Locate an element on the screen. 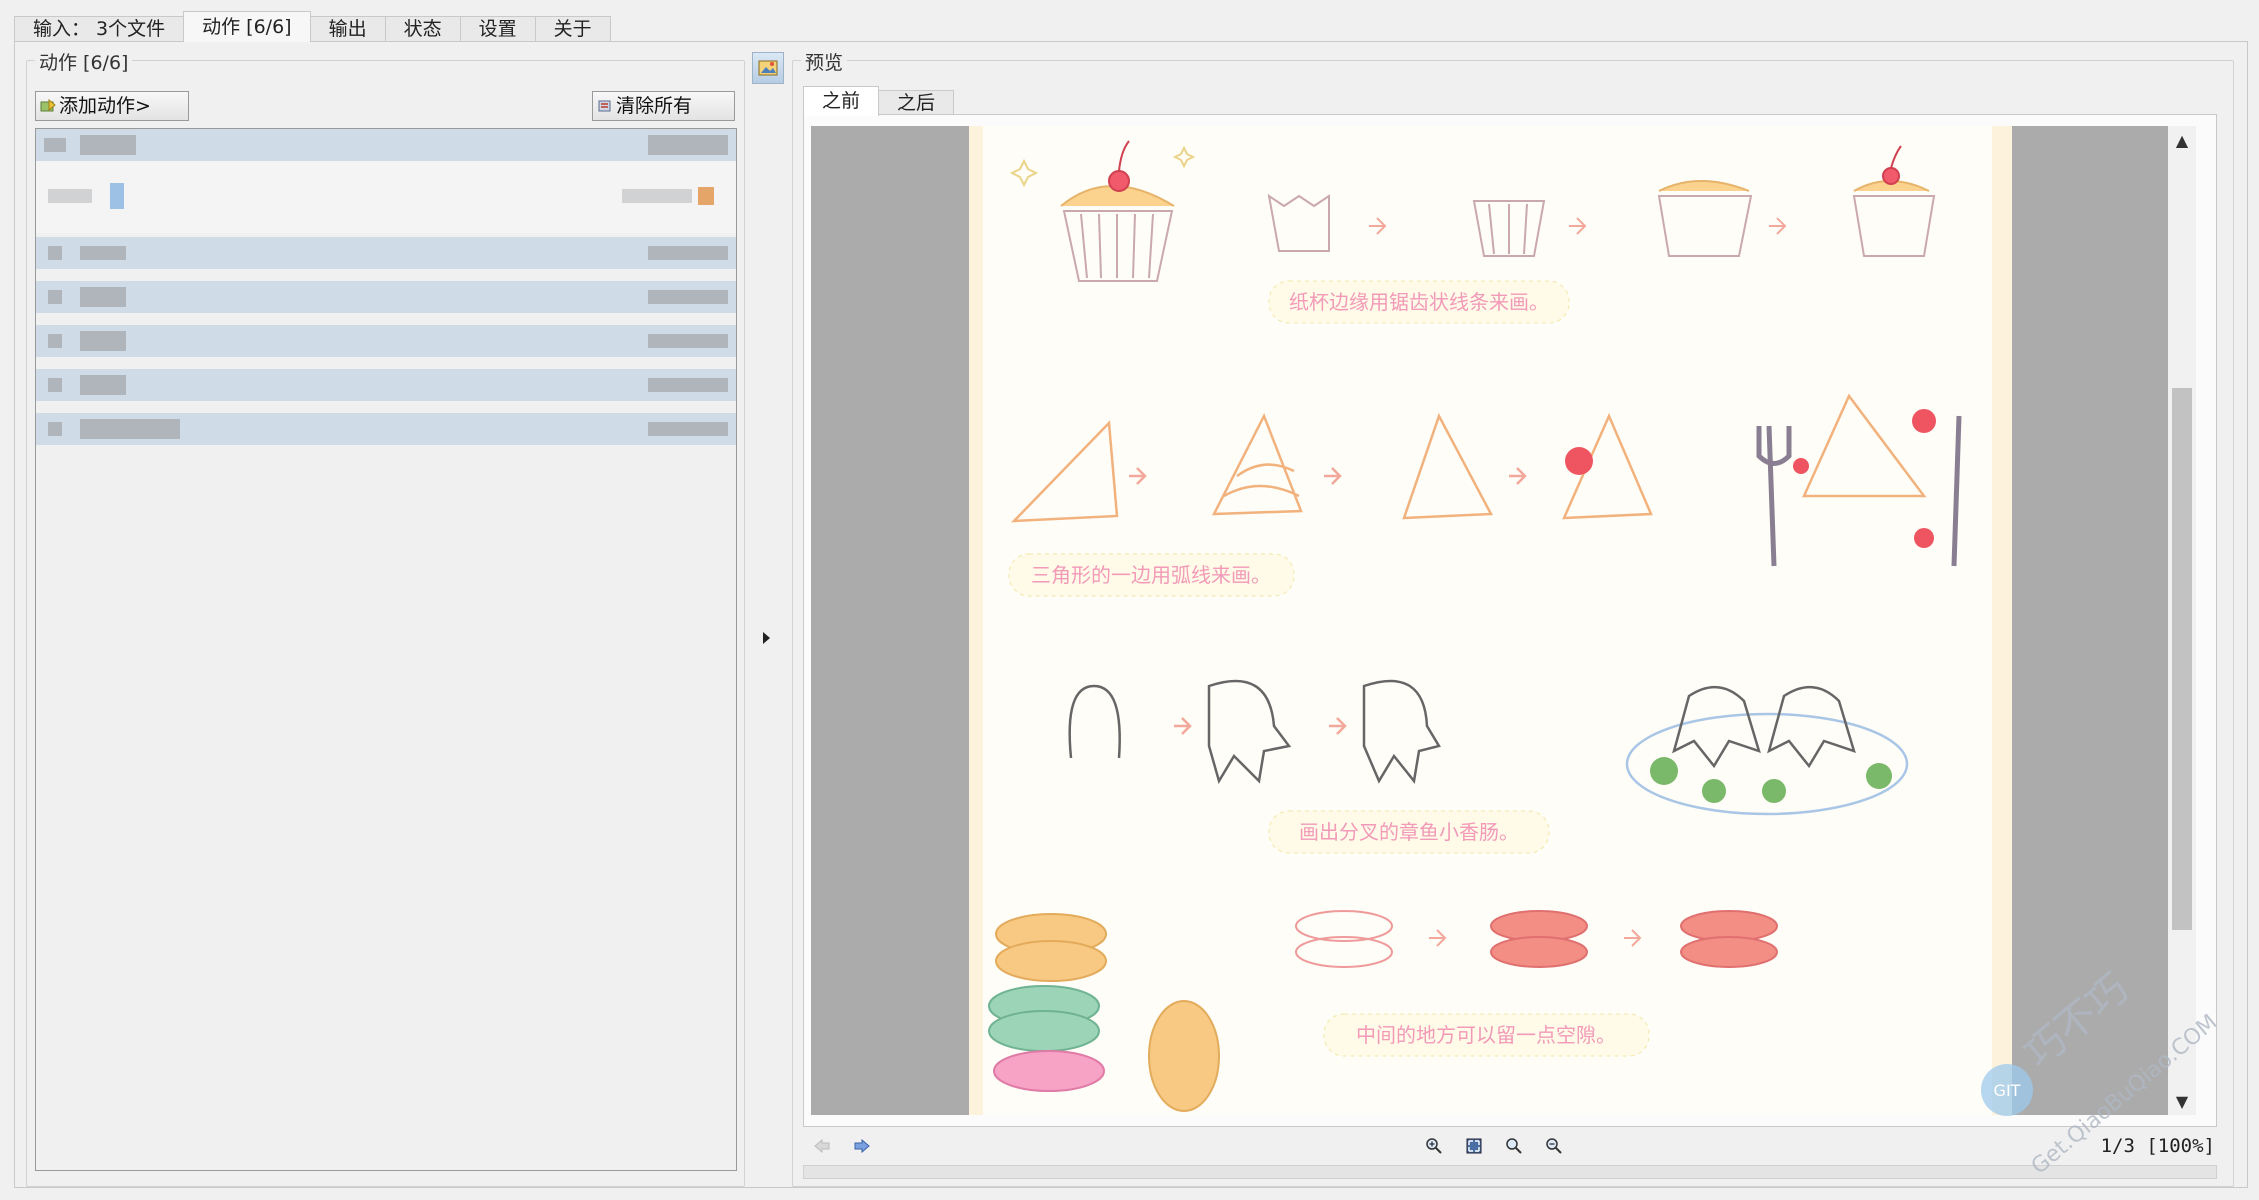 The image size is (2259, 1200). tab-after: 之后 is located at coordinates (916, 103).